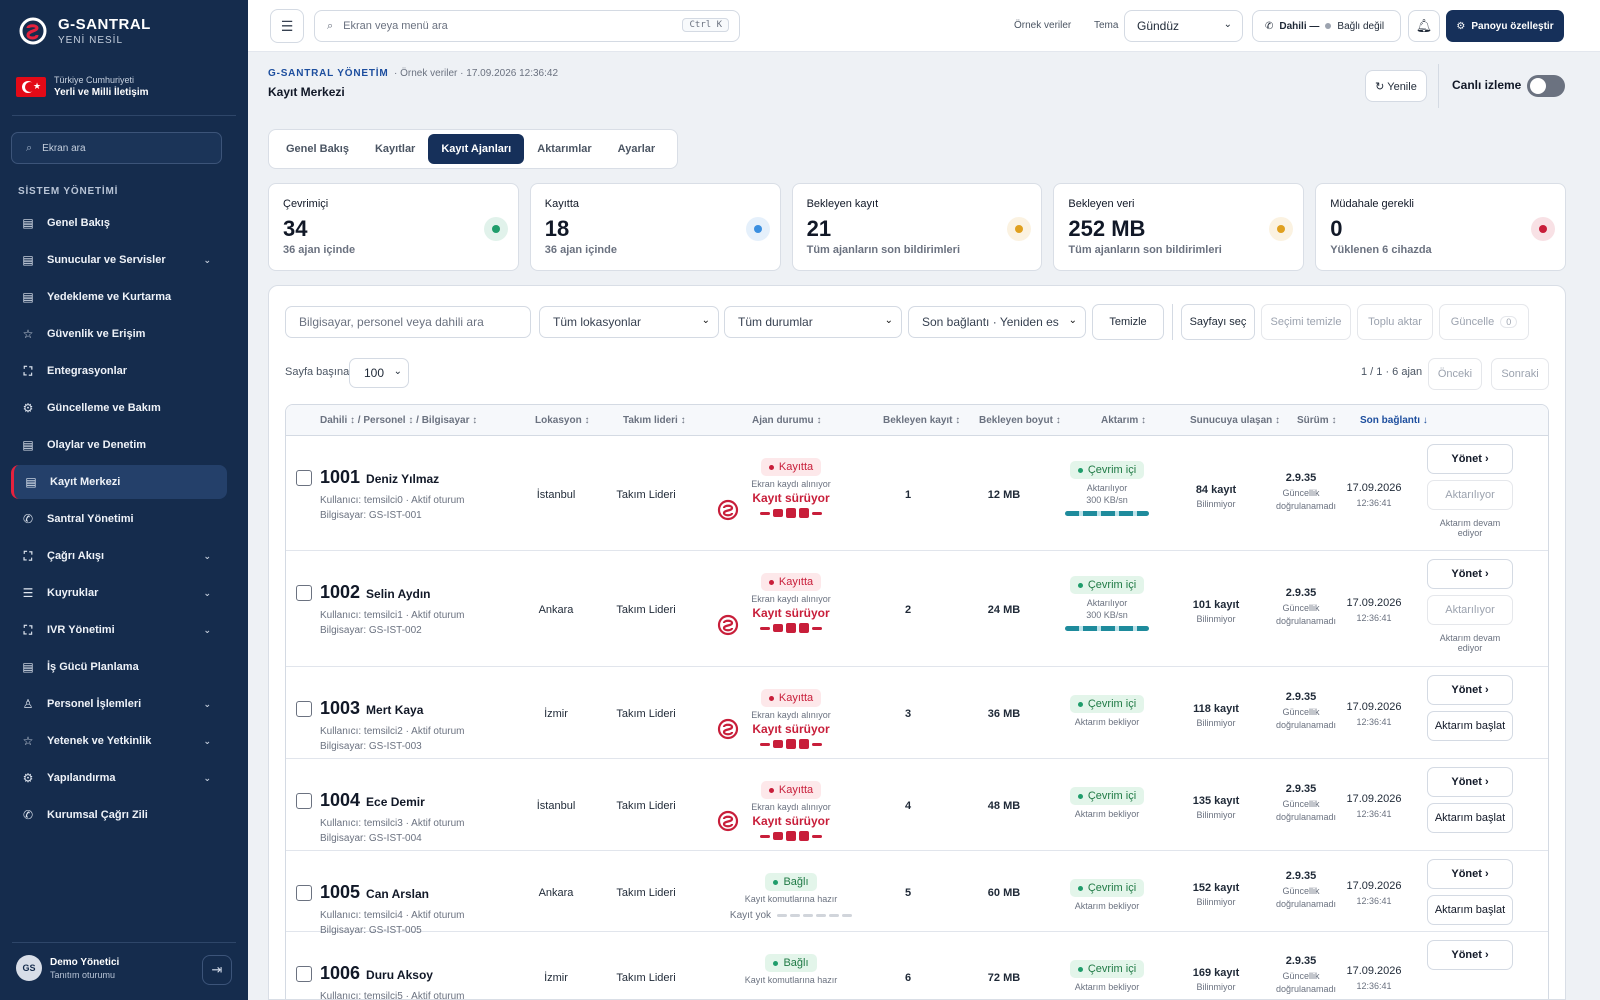 The width and height of the screenshot is (1600, 1000). I want to click on col-bekleyen-kayit: Bekleyen kayıt ↕, so click(921, 420).